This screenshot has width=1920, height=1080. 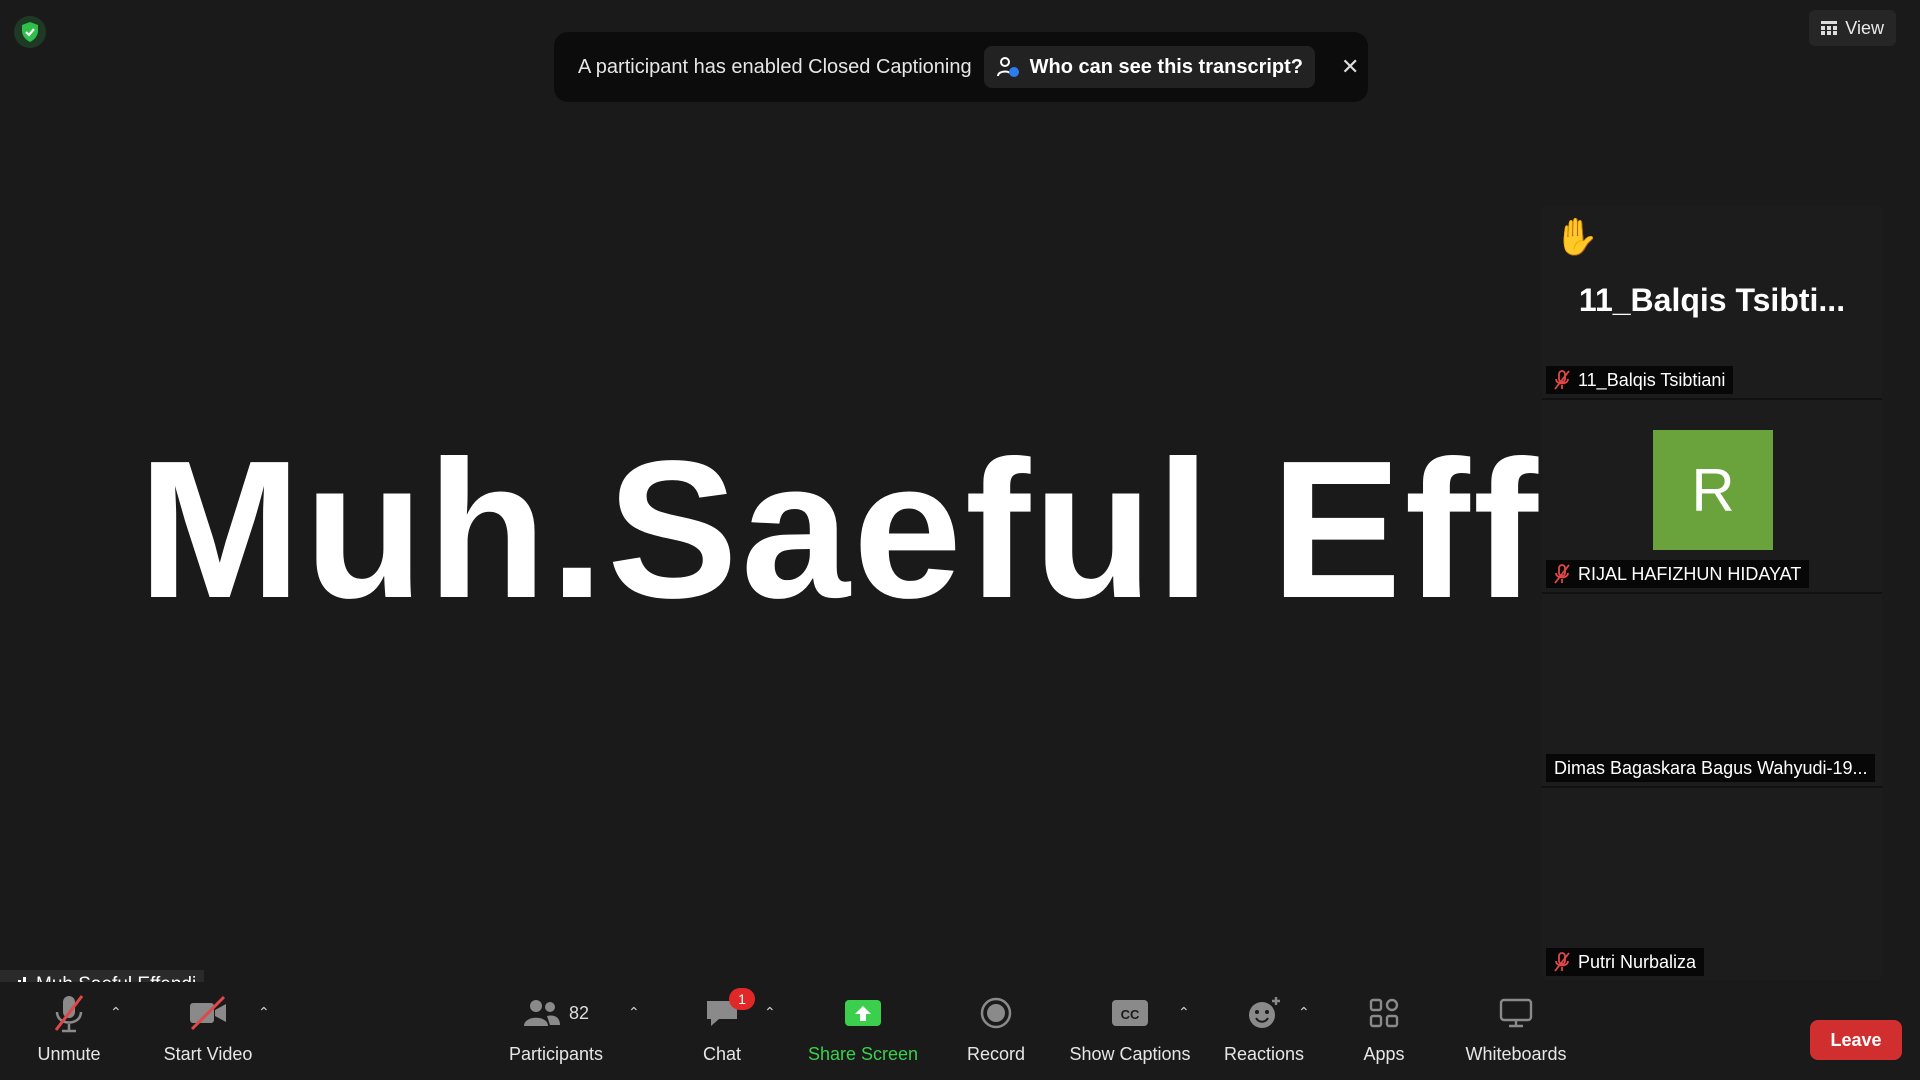 I want to click on grid-icon, so click(x=1829, y=28).